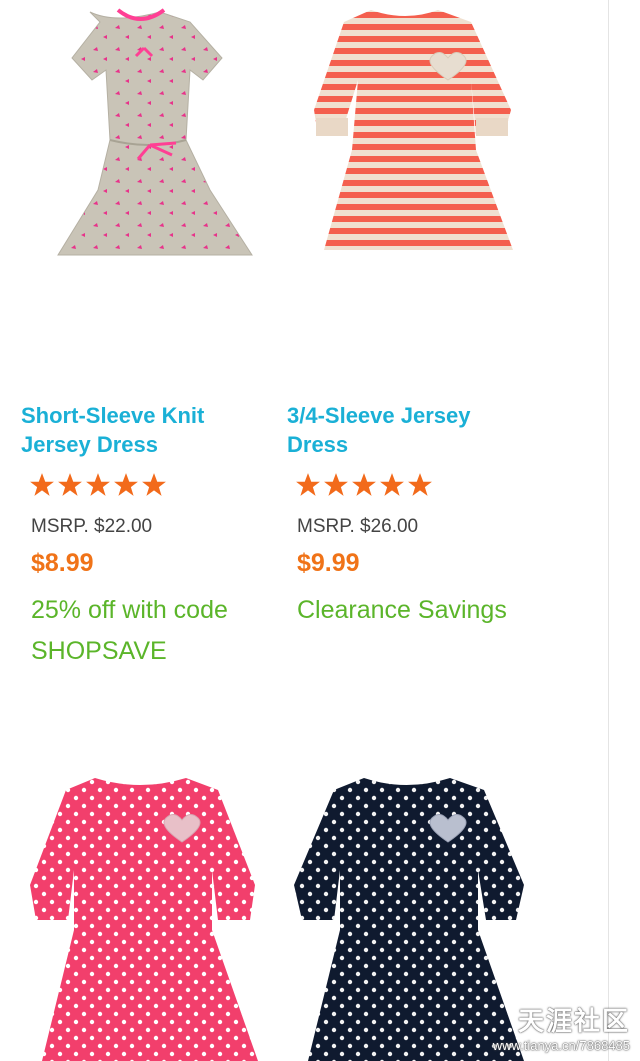 The height and width of the screenshot is (1061, 640). I want to click on product-title: Short-Sleeve Knit Jersey Dress, so click(136, 430).